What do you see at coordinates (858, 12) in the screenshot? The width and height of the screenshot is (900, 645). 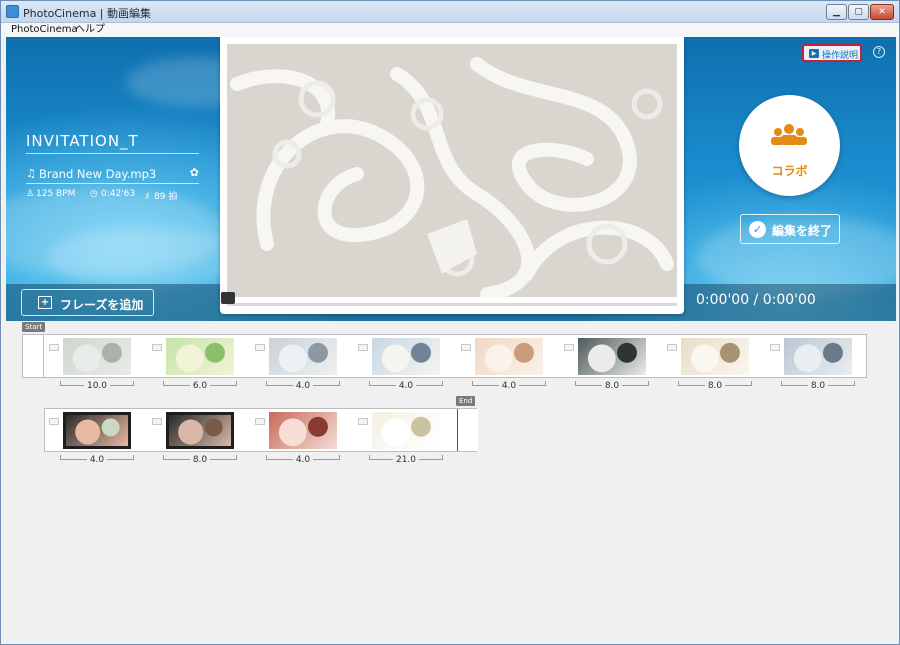 I see `maximize-button: ▢` at bounding box center [858, 12].